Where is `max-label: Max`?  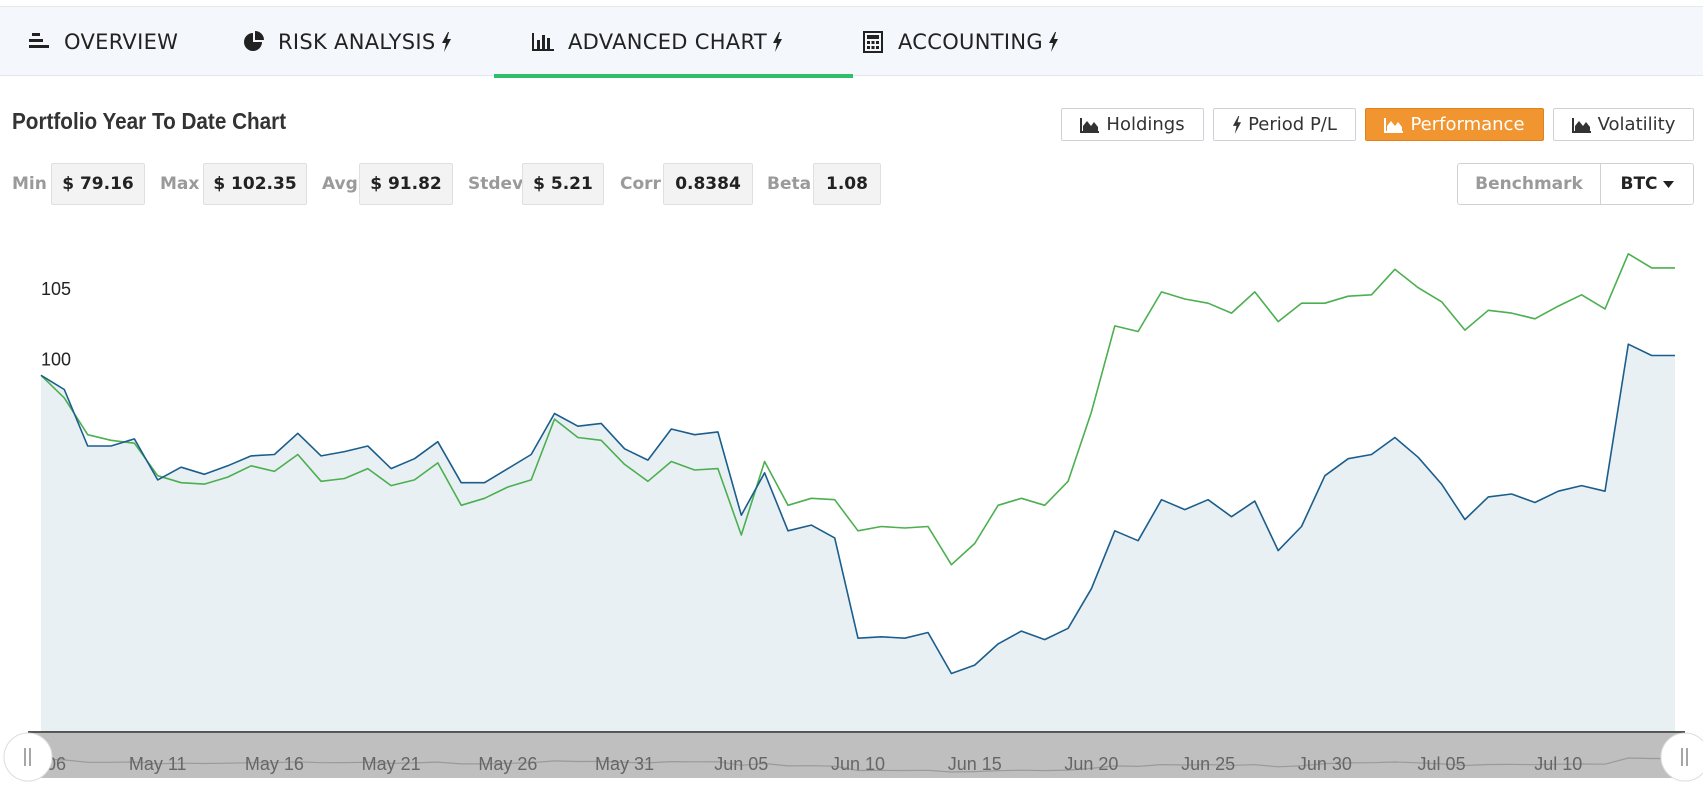 max-label: Max is located at coordinates (180, 184).